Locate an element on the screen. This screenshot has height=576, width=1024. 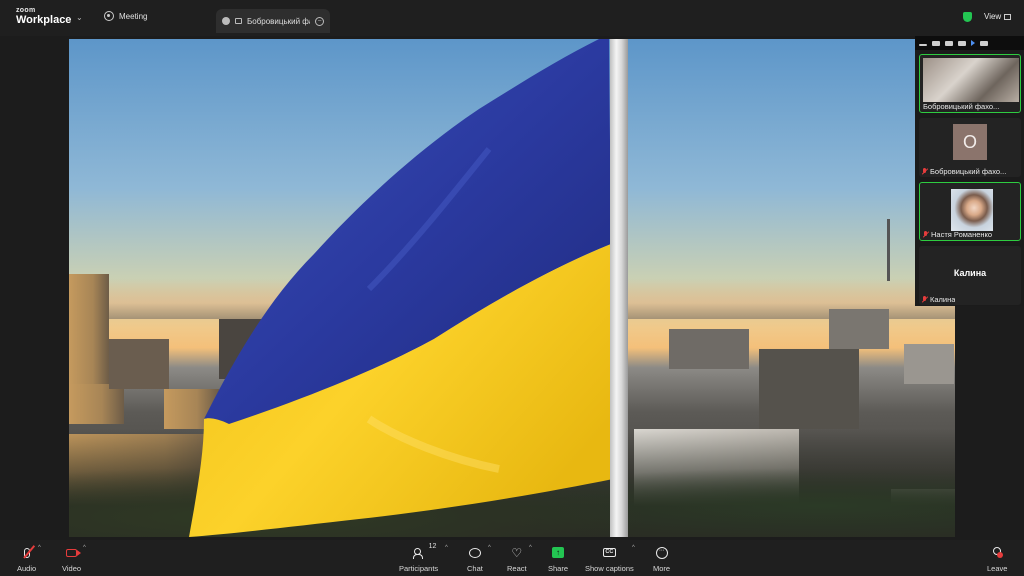
play-arrow-icon is located at coordinates (973, 43).